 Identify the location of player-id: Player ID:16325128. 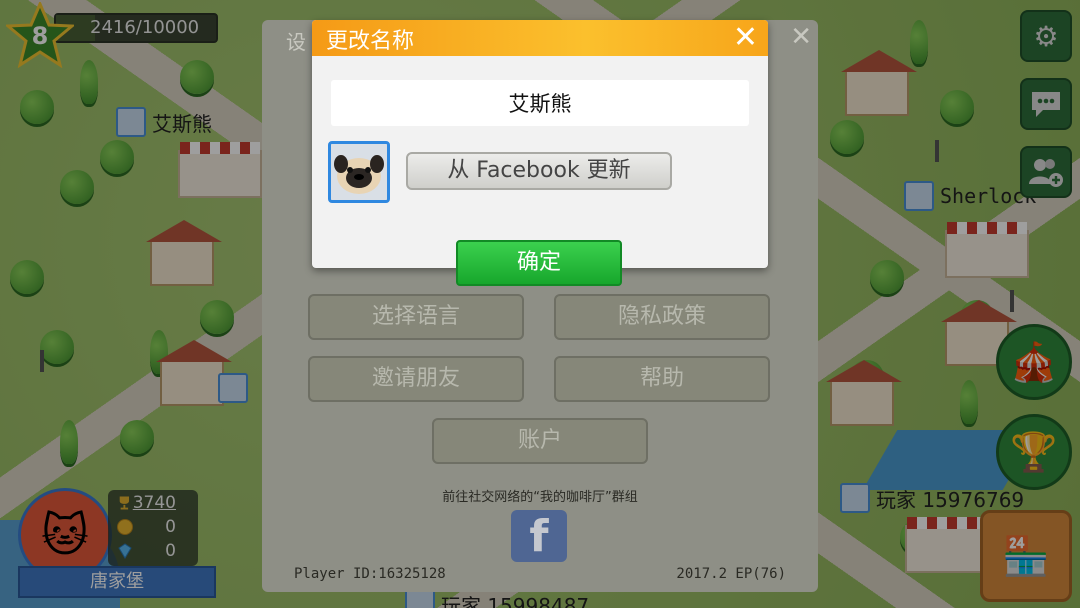
(370, 574).